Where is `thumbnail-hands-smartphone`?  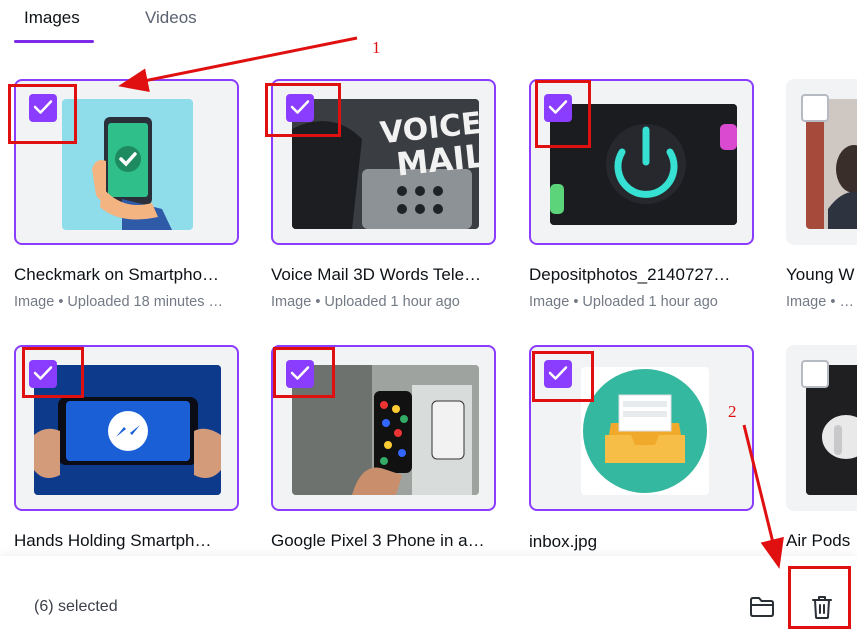
thumbnail-hands-smartphone is located at coordinates (127, 430).